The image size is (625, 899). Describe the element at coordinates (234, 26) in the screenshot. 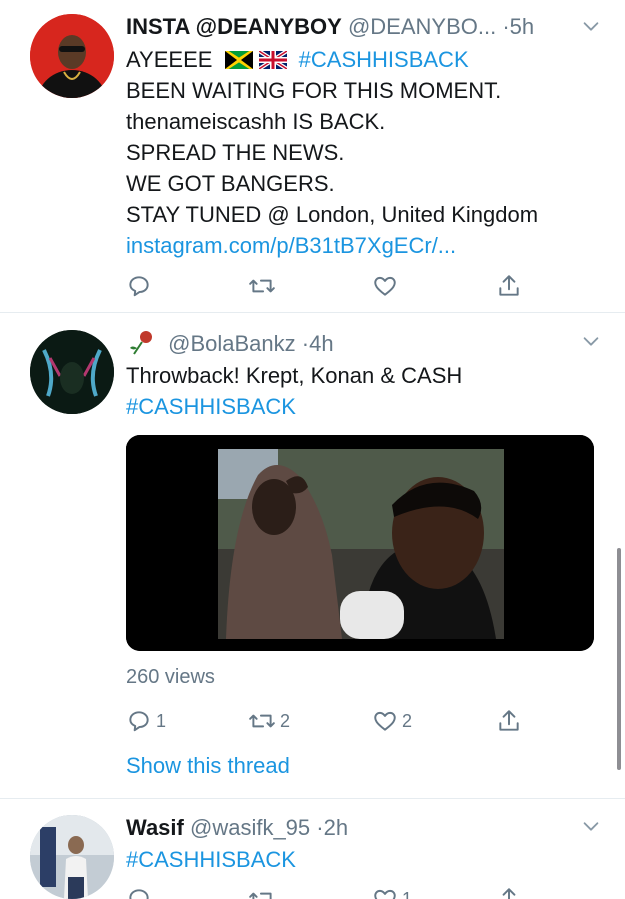

I see `display-name: INSTA @DEANYBOY` at that location.